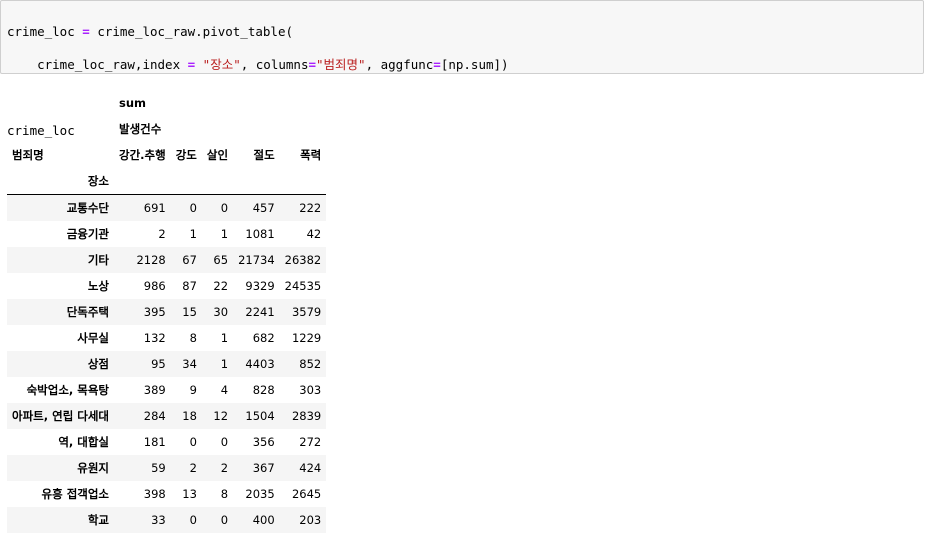 The image size is (928, 533). Describe the element at coordinates (142, 520) in the screenshot. I see `table-cell: 33` at that location.